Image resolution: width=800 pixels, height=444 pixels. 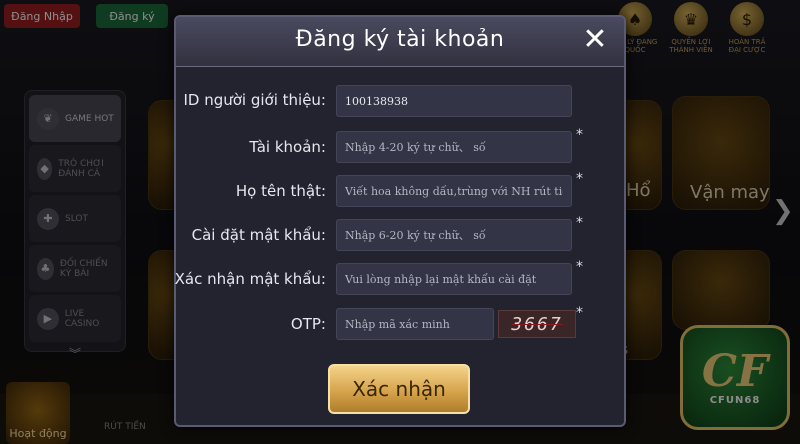 What do you see at coordinates (595, 40) in the screenshot?
I see `close-icon: ✕` at bounding box center [595, 40].